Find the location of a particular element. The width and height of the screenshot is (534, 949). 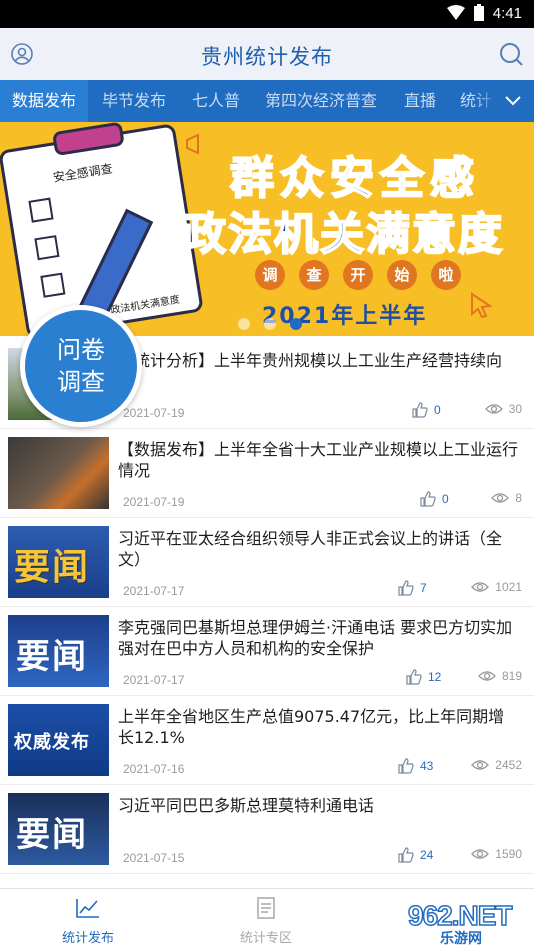

banner-headline-2: 政法机关满意度 is located at coordinates (342, 234).